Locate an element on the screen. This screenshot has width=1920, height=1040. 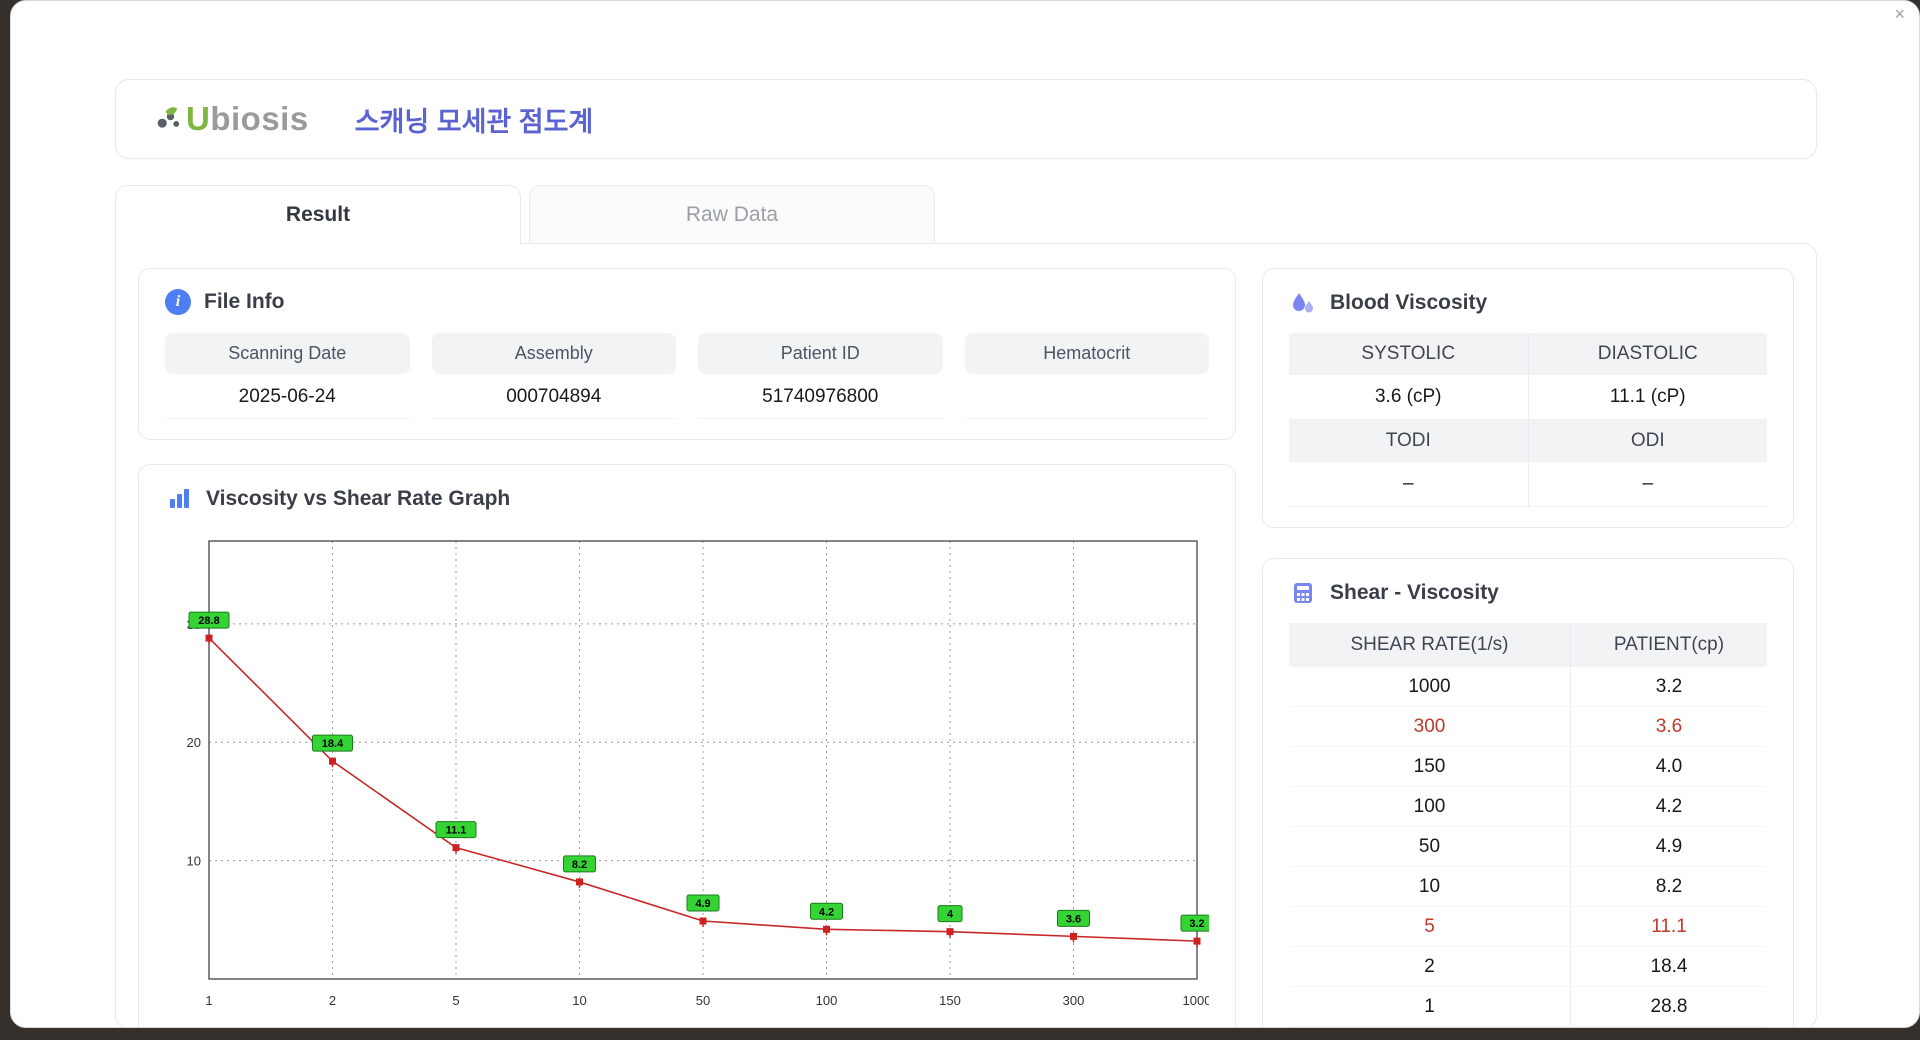
table-row: 1000 3.2 is located at coordinates (1528, 687).